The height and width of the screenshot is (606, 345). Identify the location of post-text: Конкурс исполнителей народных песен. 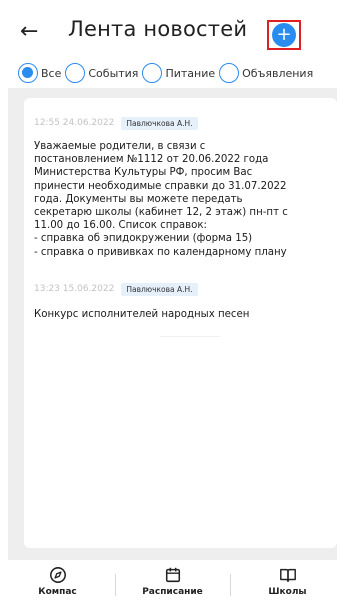
(142, 314).